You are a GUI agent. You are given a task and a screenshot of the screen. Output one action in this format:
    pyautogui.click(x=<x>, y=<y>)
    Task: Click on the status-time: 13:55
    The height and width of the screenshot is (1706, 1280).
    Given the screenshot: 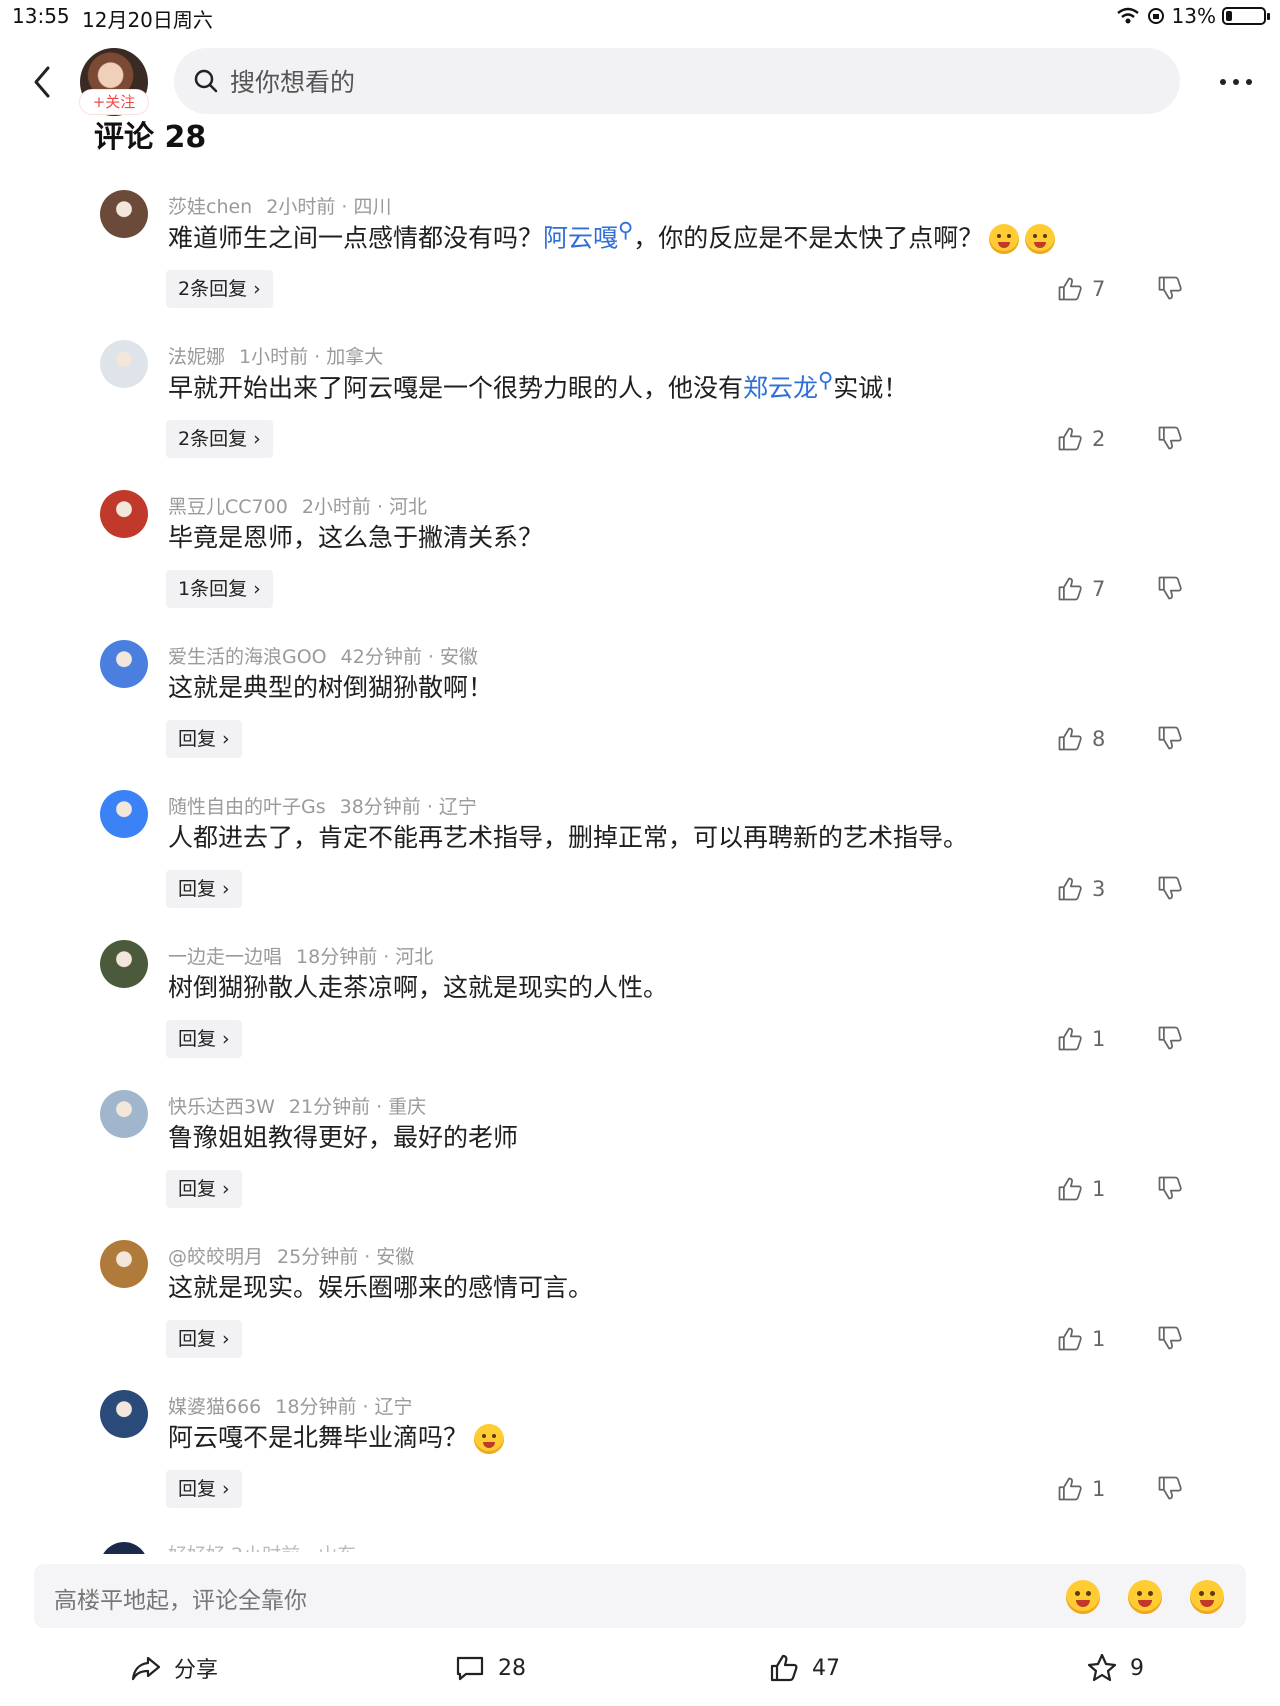 What is the action you would take?
    pyautogui.click(x=41, y=16)
    